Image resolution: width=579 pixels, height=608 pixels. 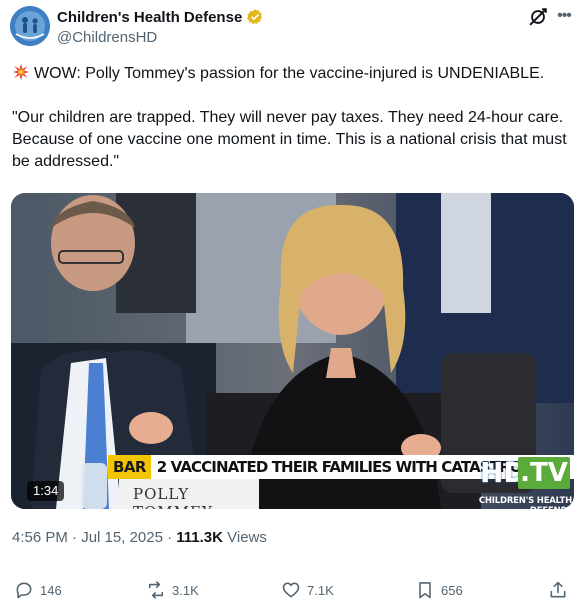 What do you see at coordinates (149, 17) in the screenshot?
I see `display-name: Children's Health Defense` at bounding box center [149, 17].